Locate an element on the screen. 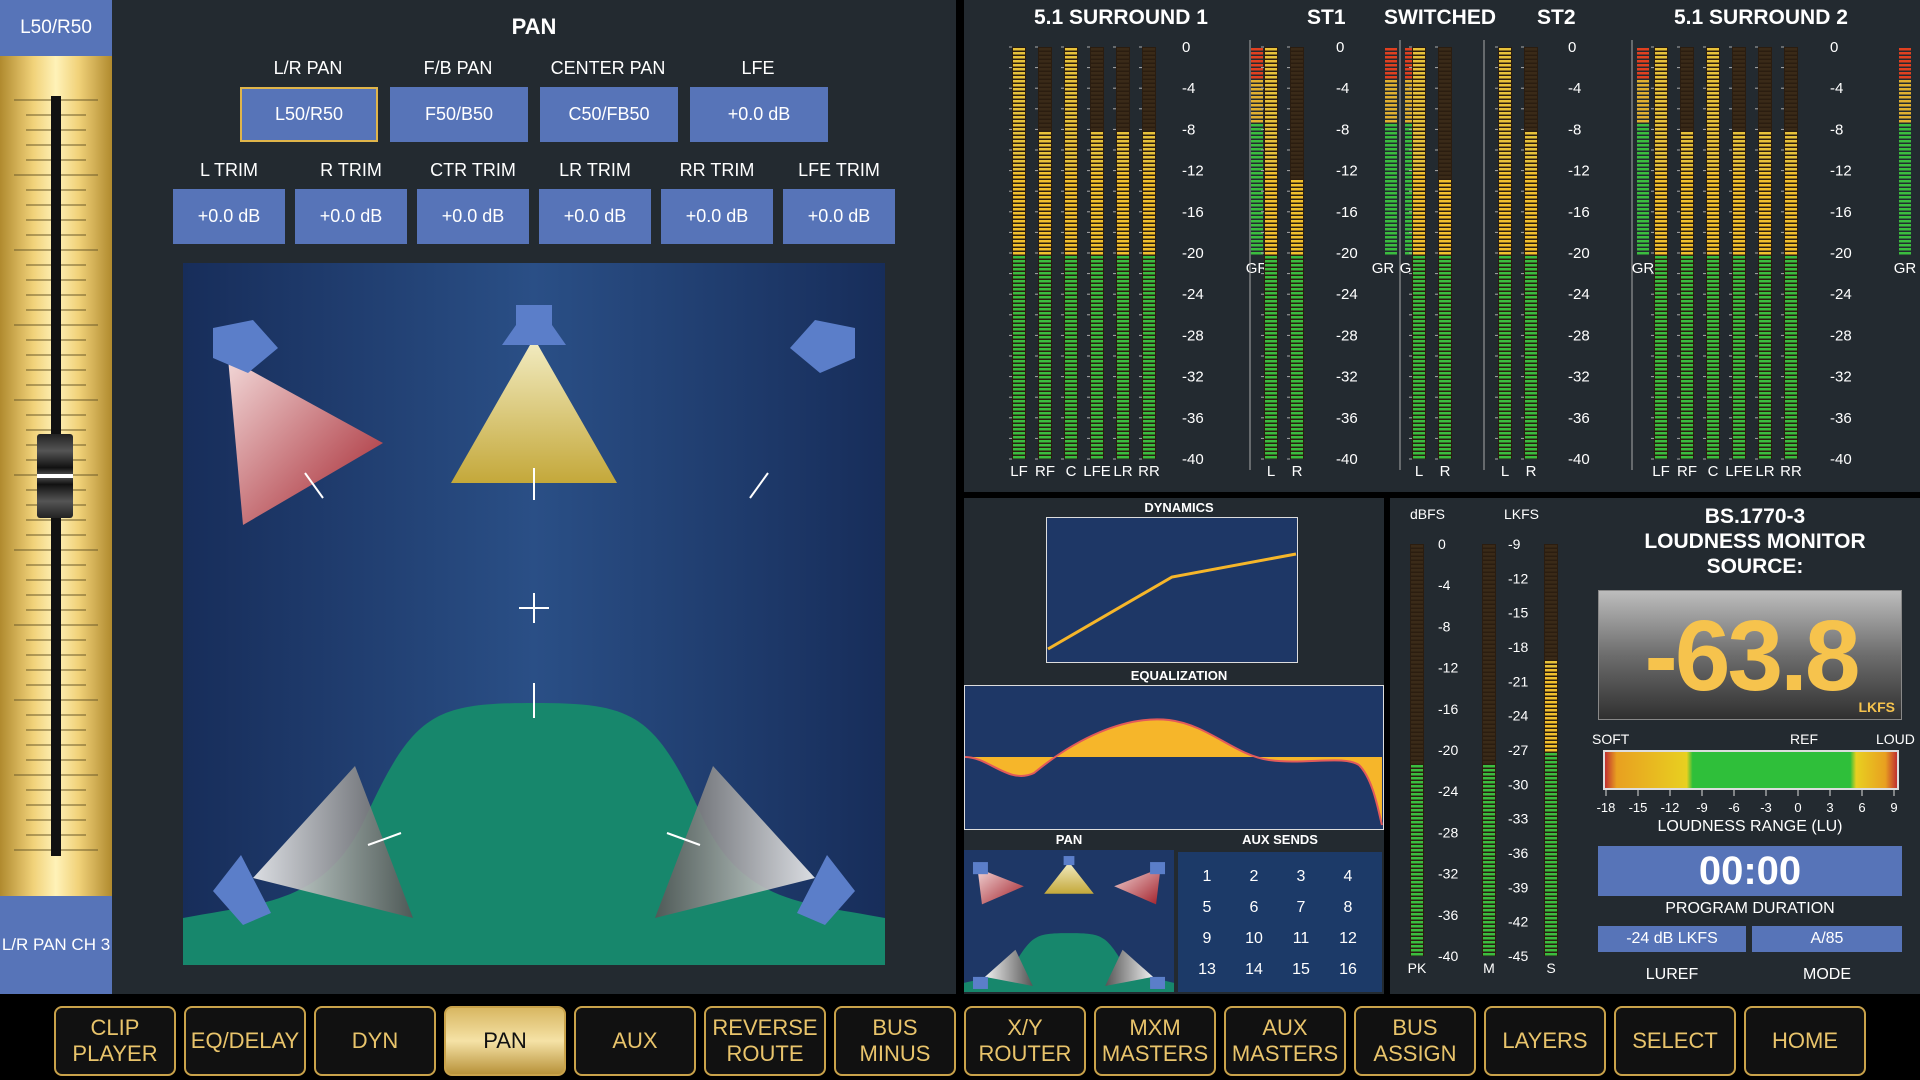 This screenshot has height=1080, width=1920. nav-home: HOME is located at coordinates (1805, 1041).